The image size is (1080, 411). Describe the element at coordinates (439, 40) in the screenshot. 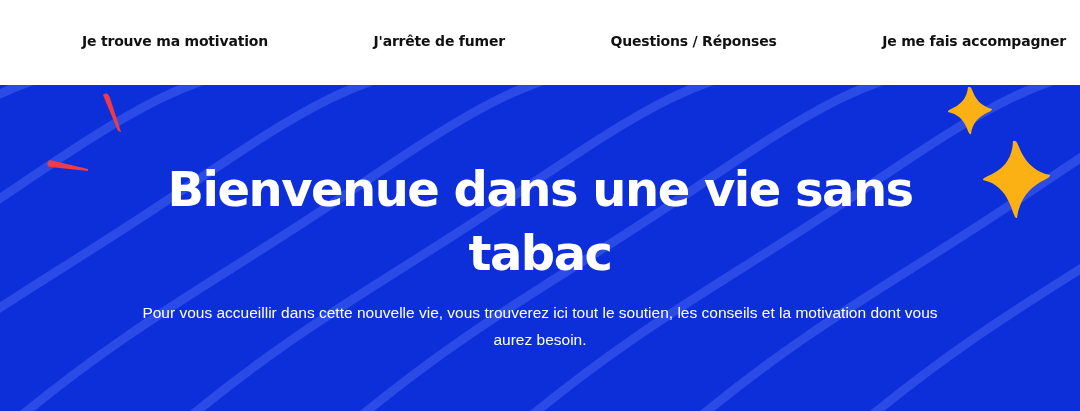

I see `nav-link: J'arrête de fumer` at that location.